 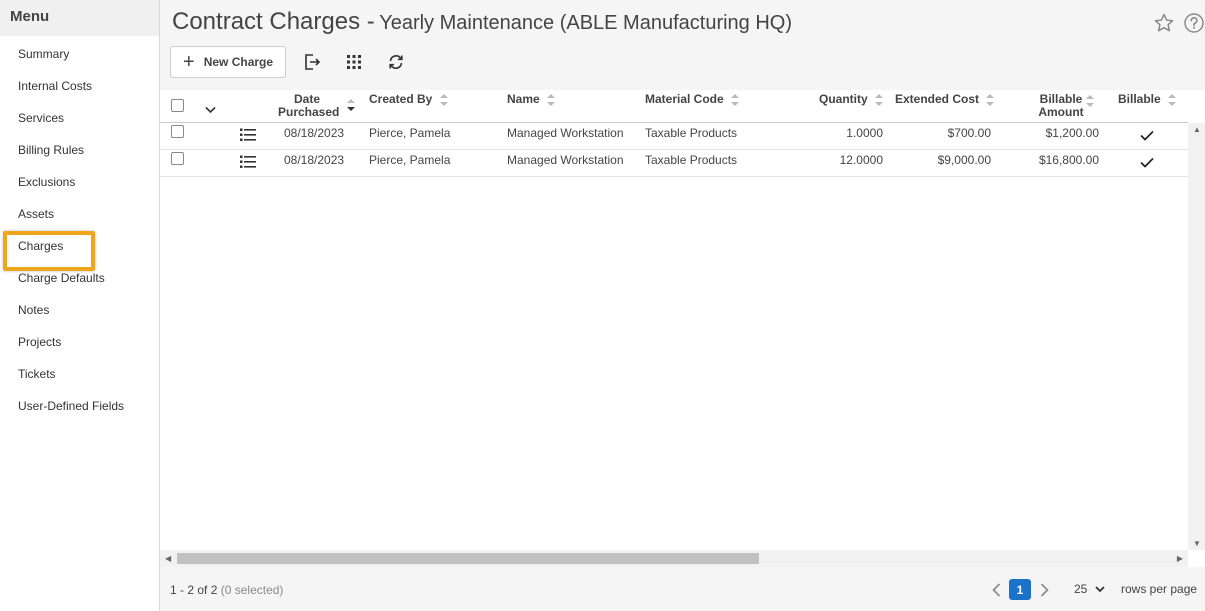 What do you see at coordinates (396, 62) in the screenshot?
I see `refresh-icon` at bounding box center [396, 62].